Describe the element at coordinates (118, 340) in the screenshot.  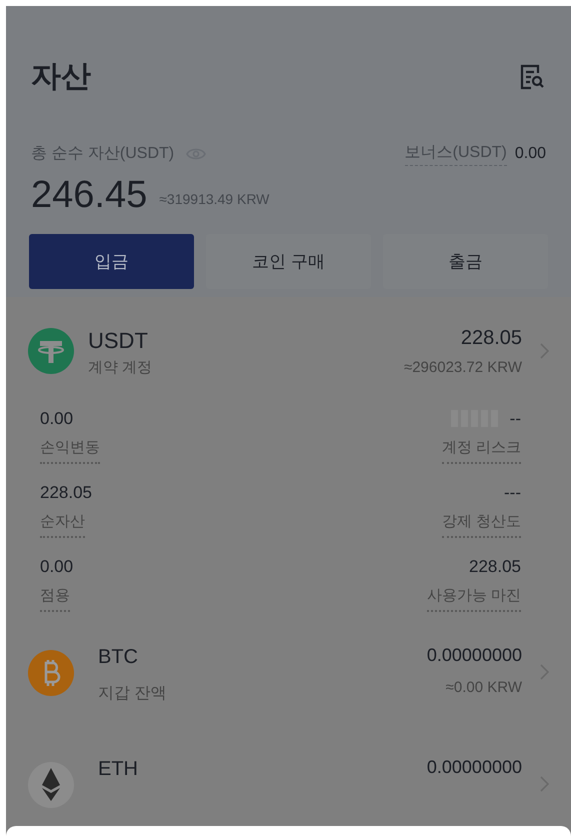
I see `coin-name: USDT` at that location.